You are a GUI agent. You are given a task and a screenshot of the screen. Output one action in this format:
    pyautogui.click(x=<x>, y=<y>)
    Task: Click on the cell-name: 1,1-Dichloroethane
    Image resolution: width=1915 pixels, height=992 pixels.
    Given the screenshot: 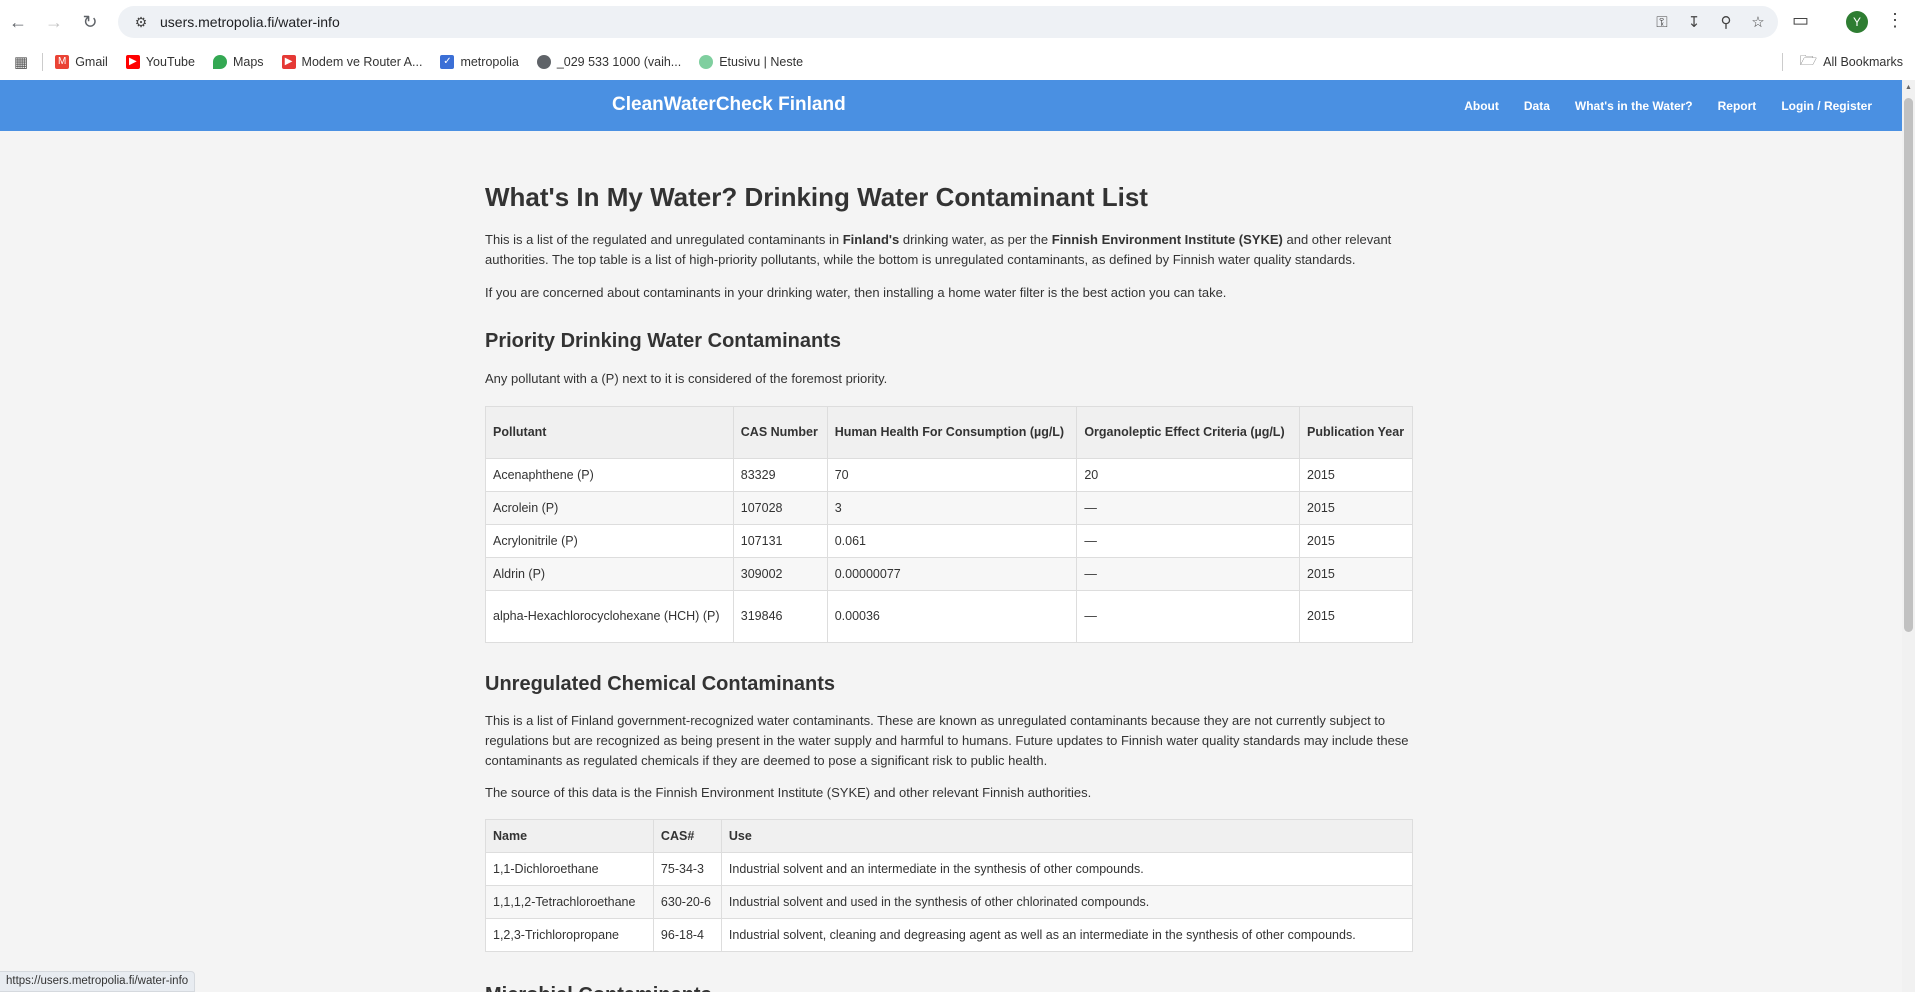 What is the action you would take?
    pyautogui.click(x=569, y=868)
    